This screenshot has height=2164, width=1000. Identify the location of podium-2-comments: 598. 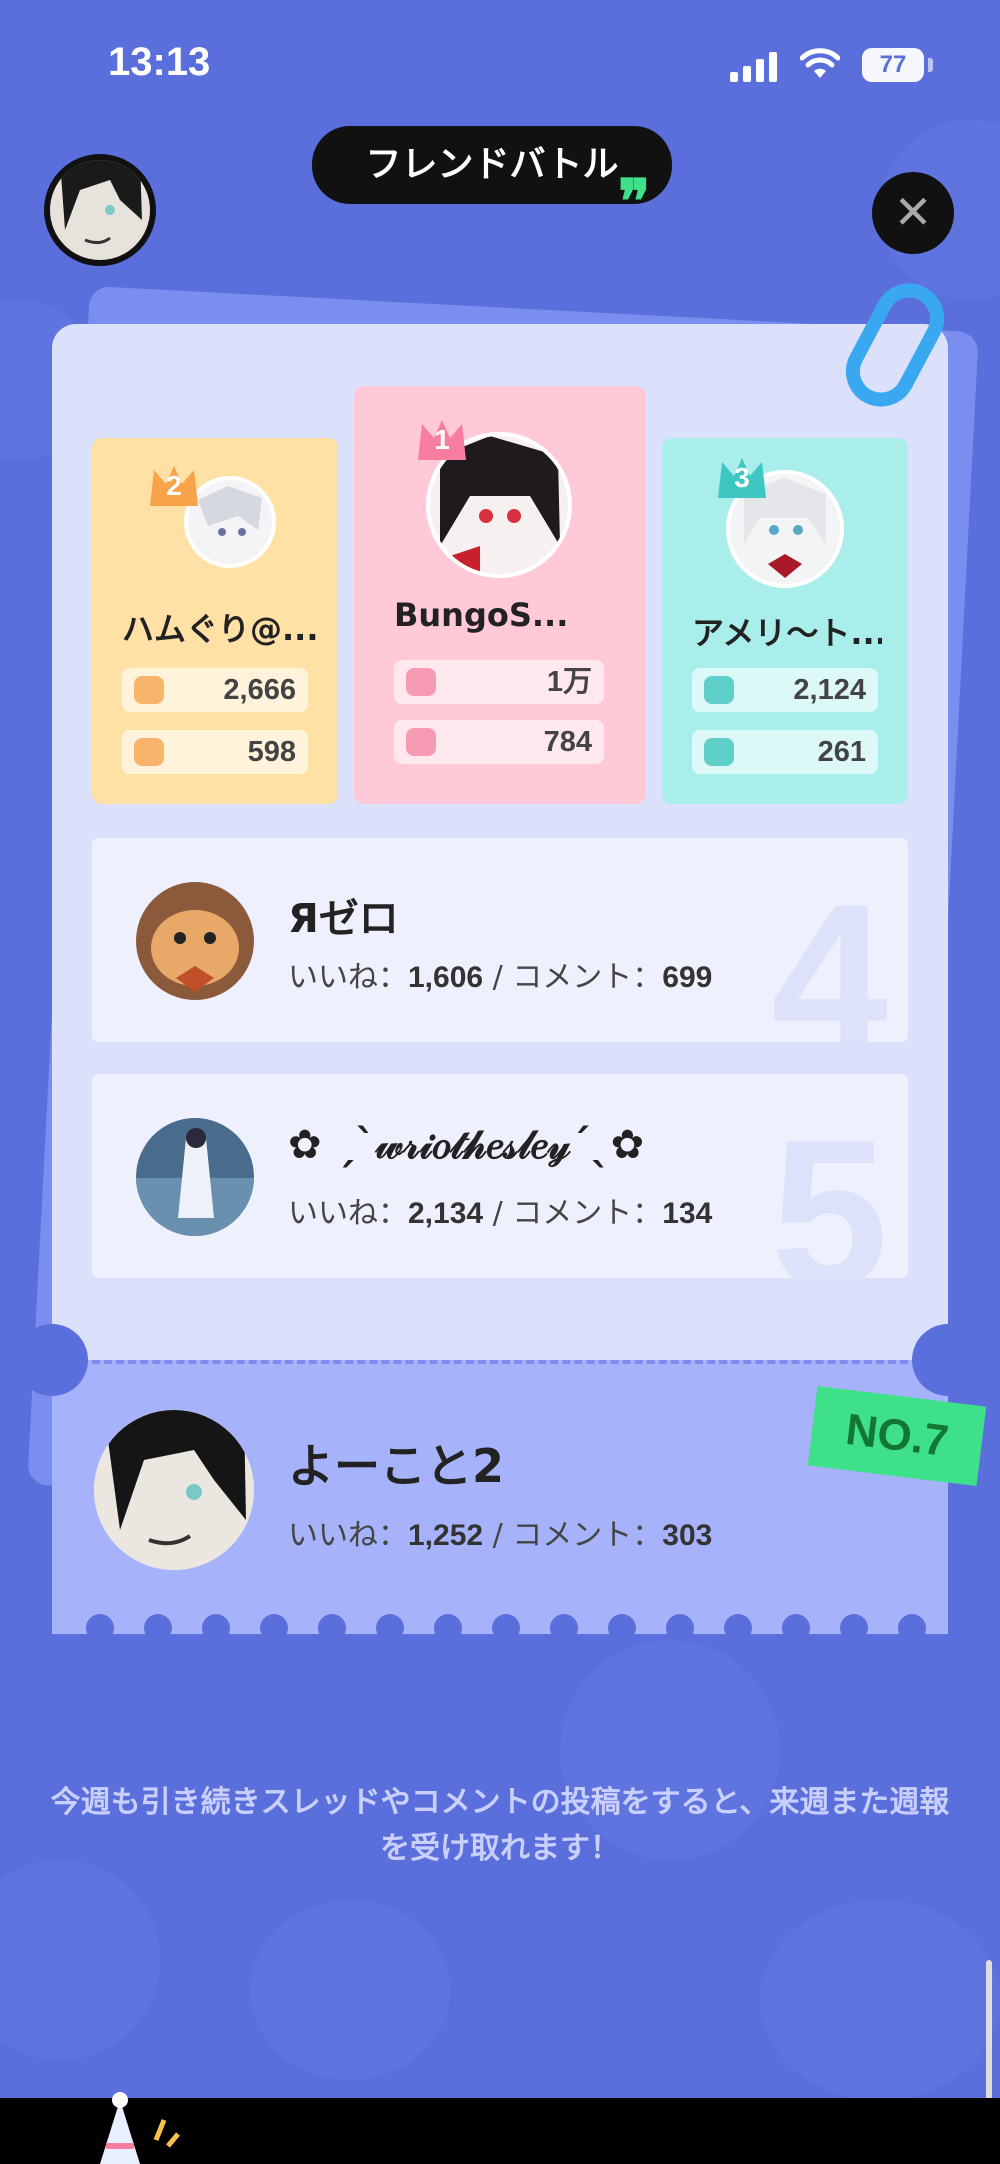
(215, 752).